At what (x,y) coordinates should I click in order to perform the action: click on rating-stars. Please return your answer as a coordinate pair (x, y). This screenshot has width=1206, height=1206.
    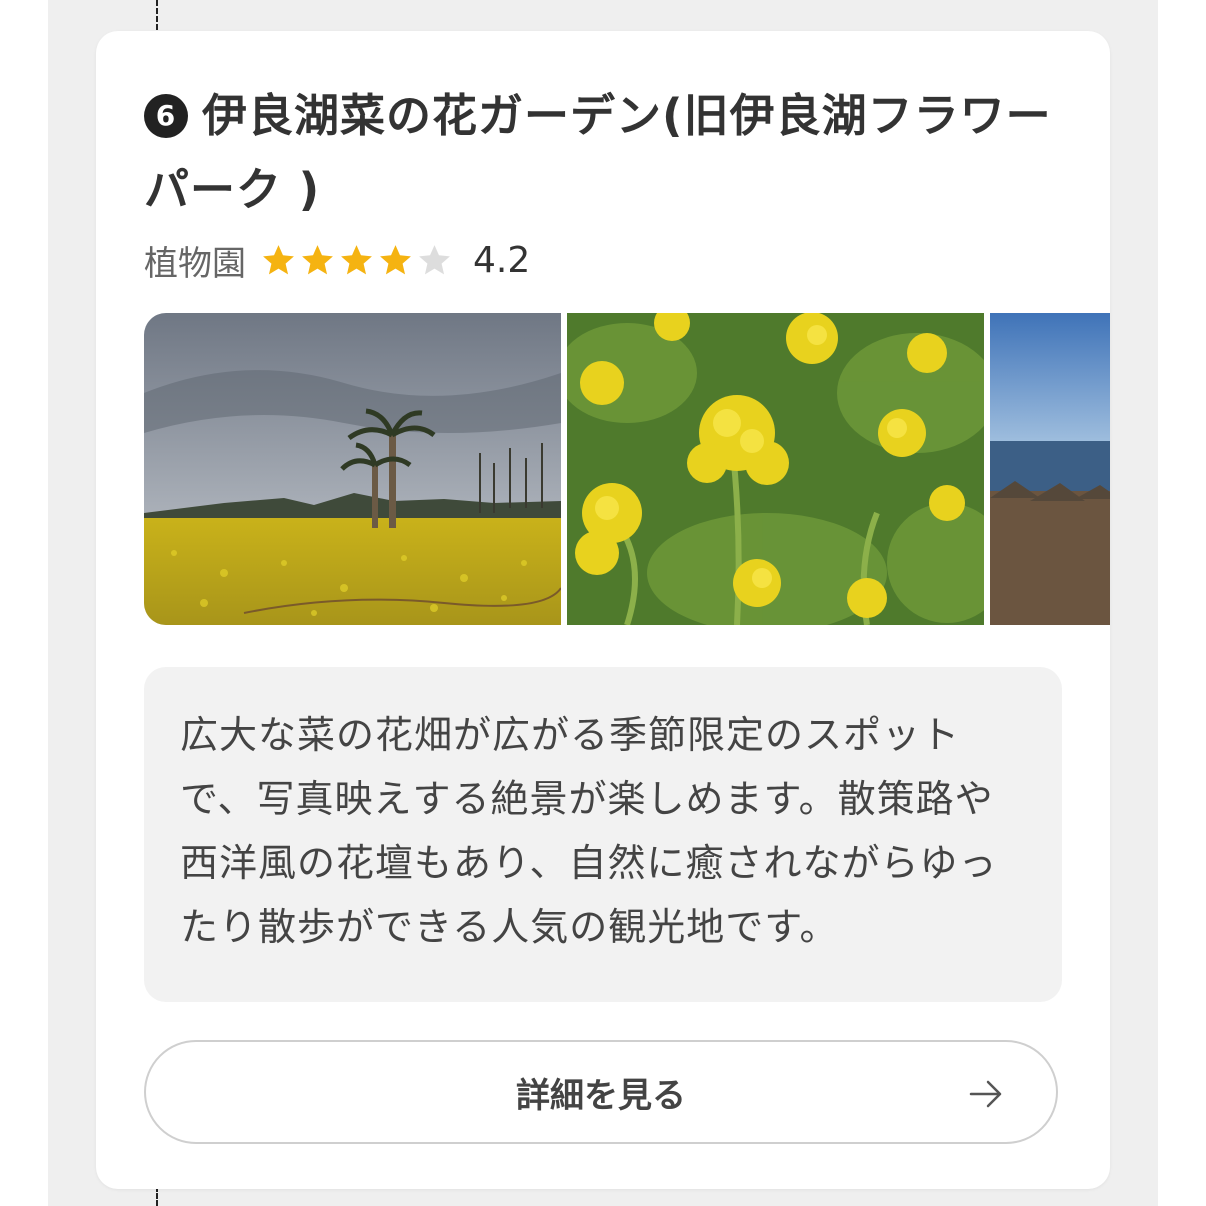
    Looking at the image, I should click on (356, 260).